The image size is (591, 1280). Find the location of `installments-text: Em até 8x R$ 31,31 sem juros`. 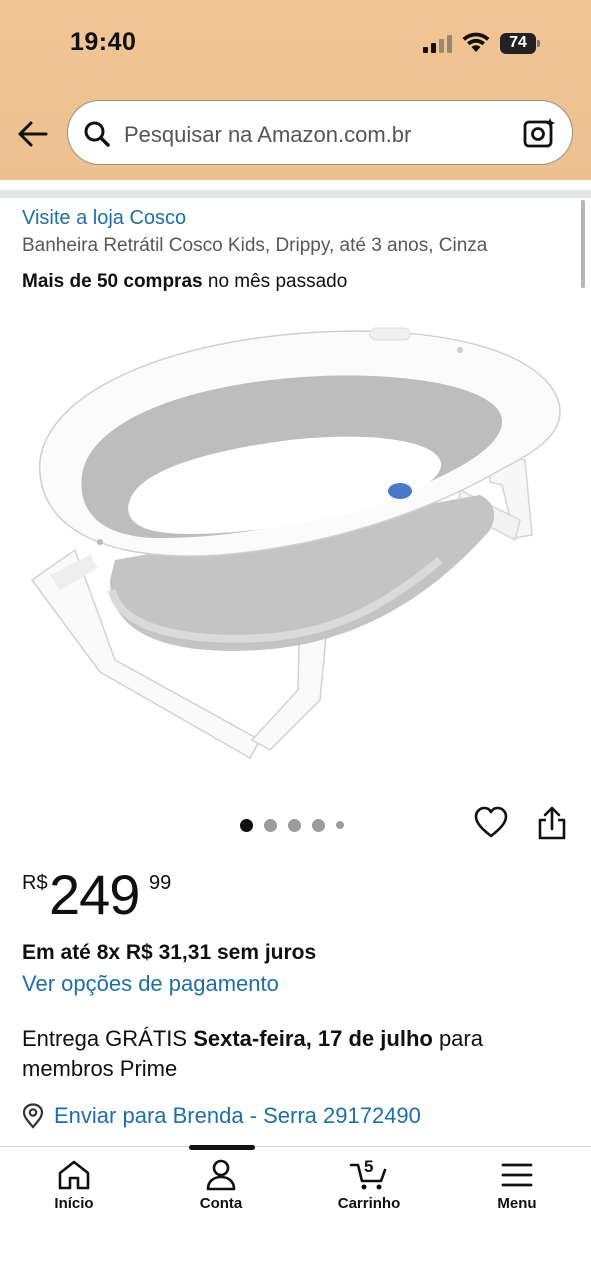

installments-text: Em até 8x R$ 31,31 sem juros is located at coordinates (169, 952).